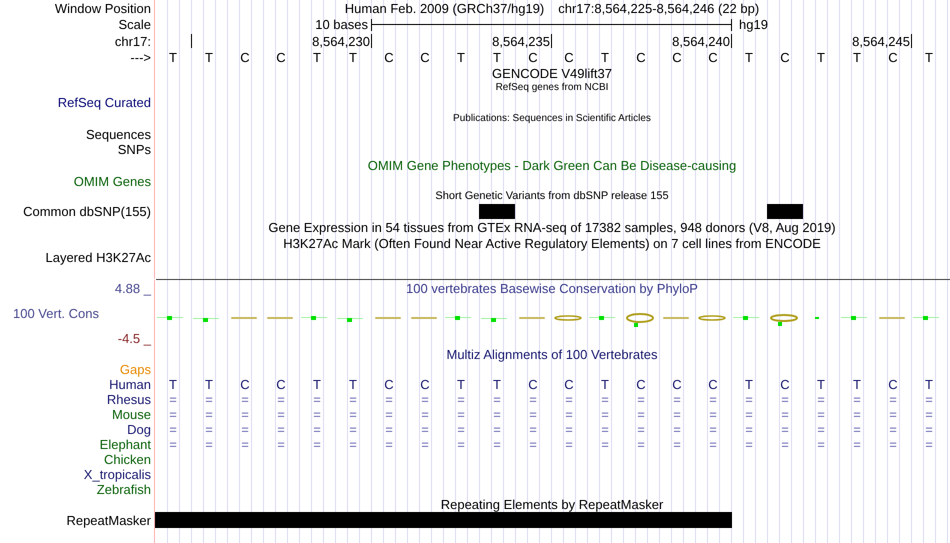 The image size is (950, 543). I want to click on track-title: Publications: Sequences in Scientific Articles, so click(552, 119).